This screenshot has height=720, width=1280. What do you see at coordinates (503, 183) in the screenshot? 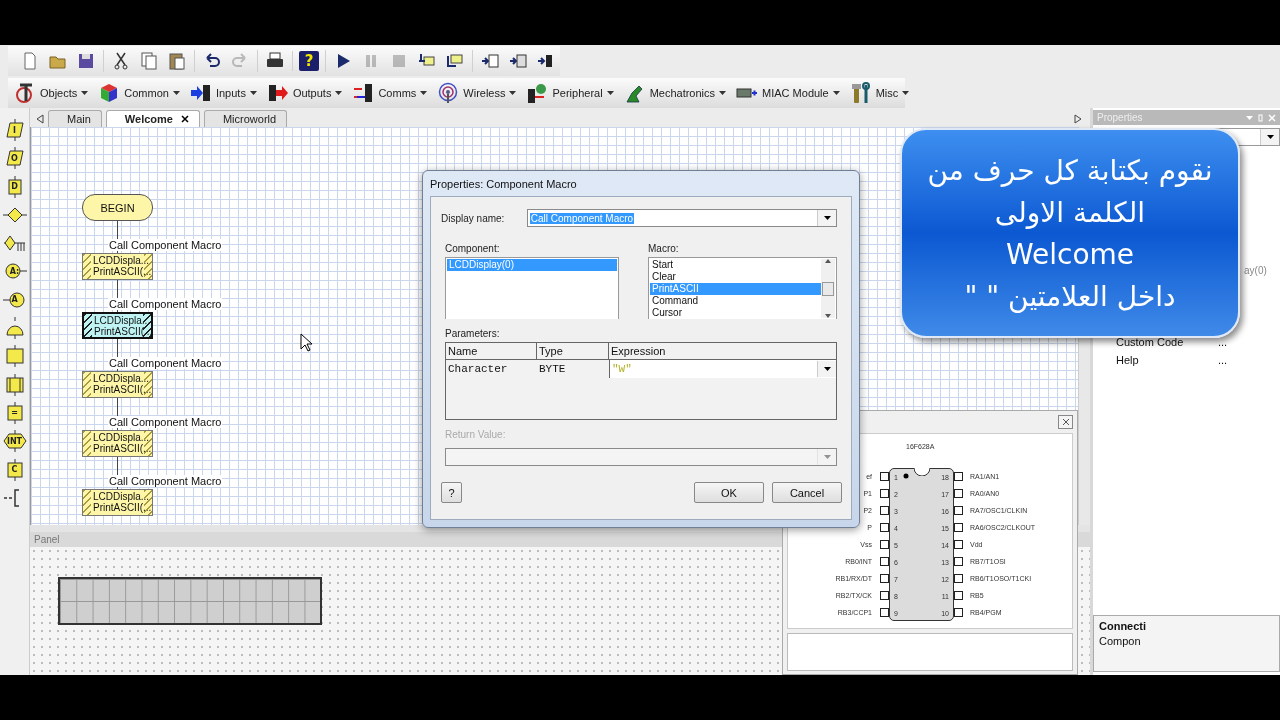
I see `dialog-title: Properties: Component Macro` at bounding box center [503, 183].